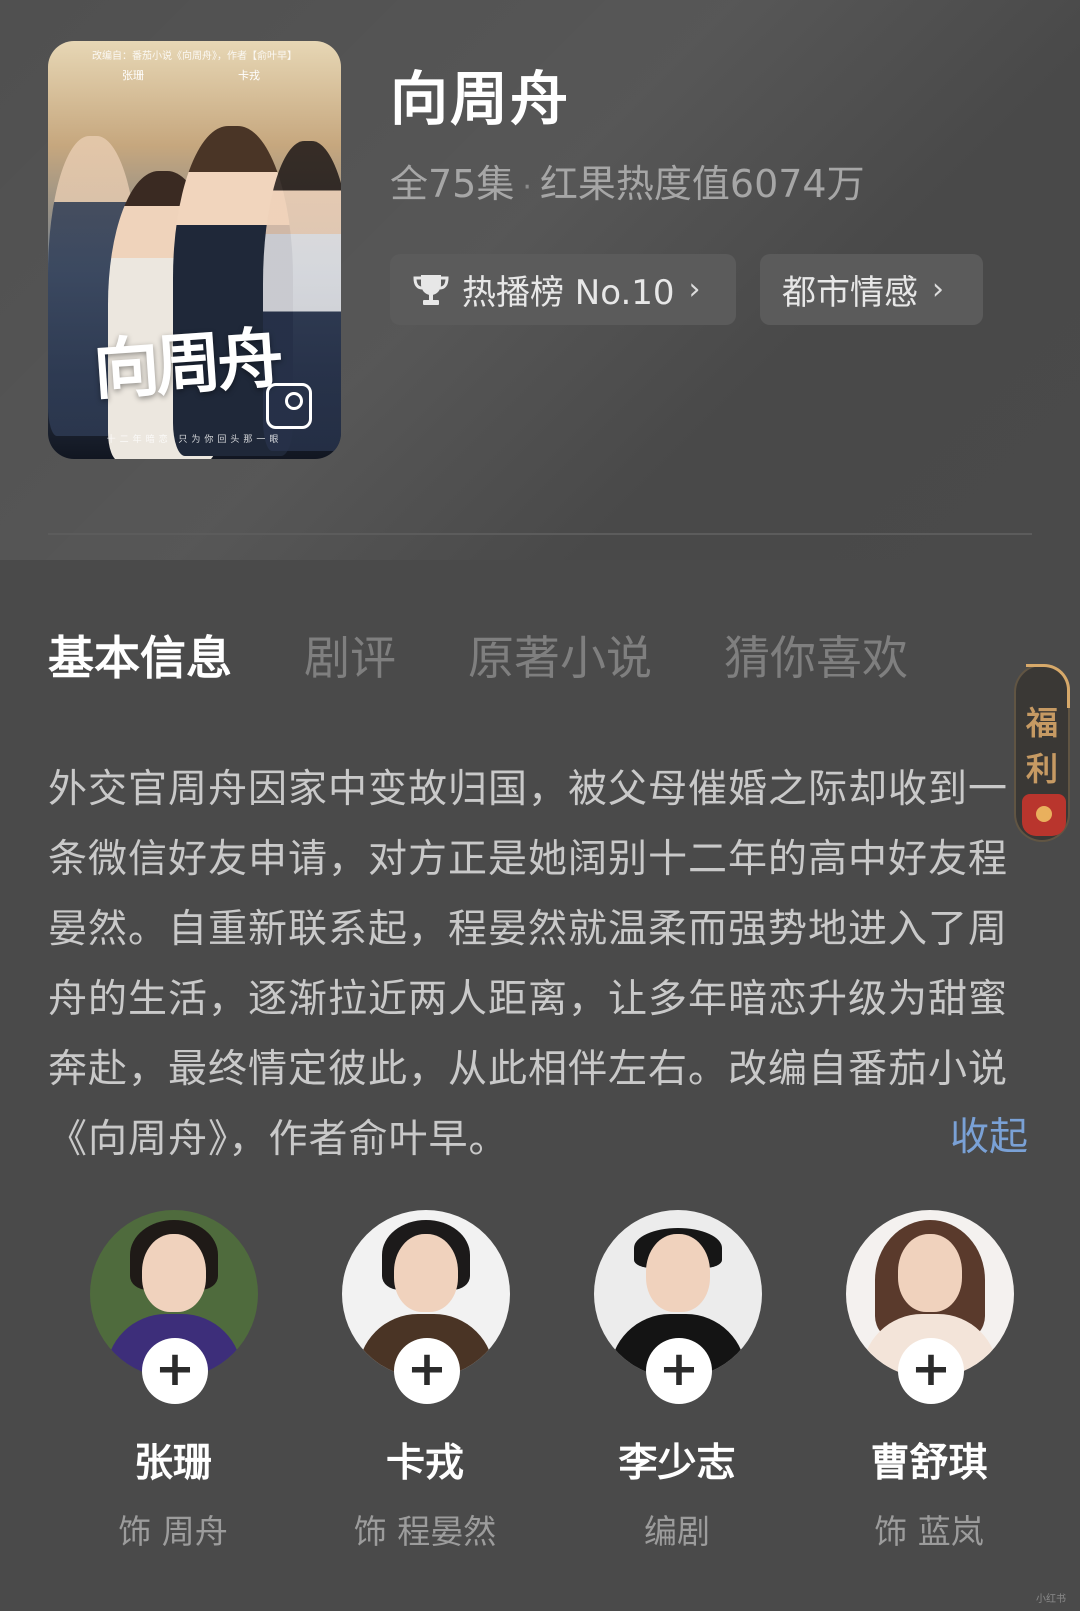  What do you see at coordinates (560, 655) in the screenshot?
I see `tab-original-novel: 原著小说` at bounding box center [560, 655].